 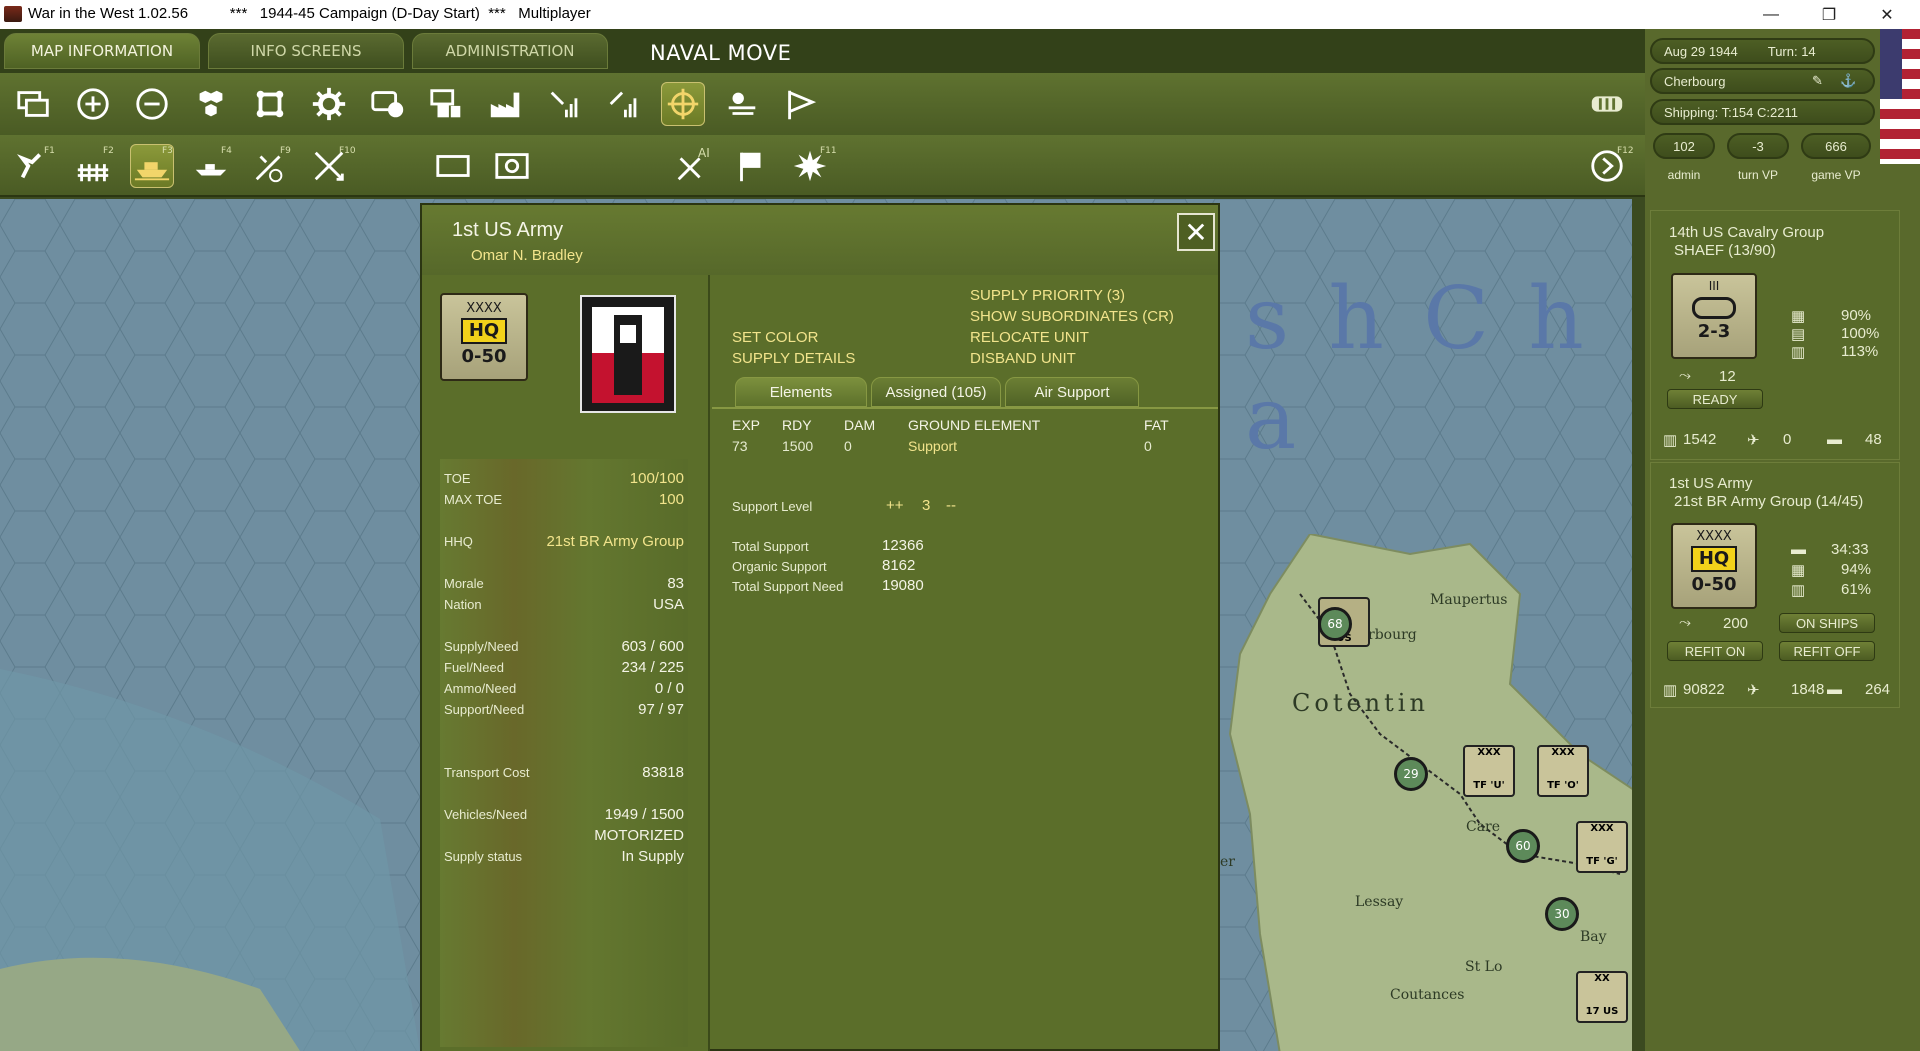 I want to click on supply-details-link: SUPPLY DETAILS, so click(x=793, y=358).